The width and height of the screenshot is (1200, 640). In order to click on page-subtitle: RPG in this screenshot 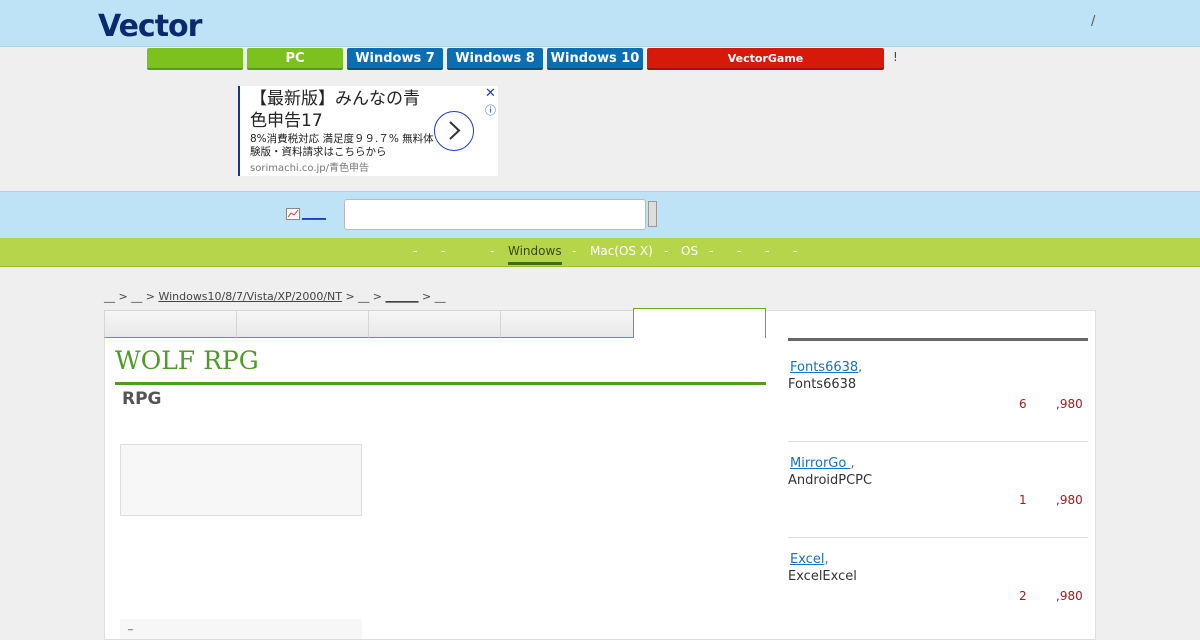, I will do `click(142, 399)`.